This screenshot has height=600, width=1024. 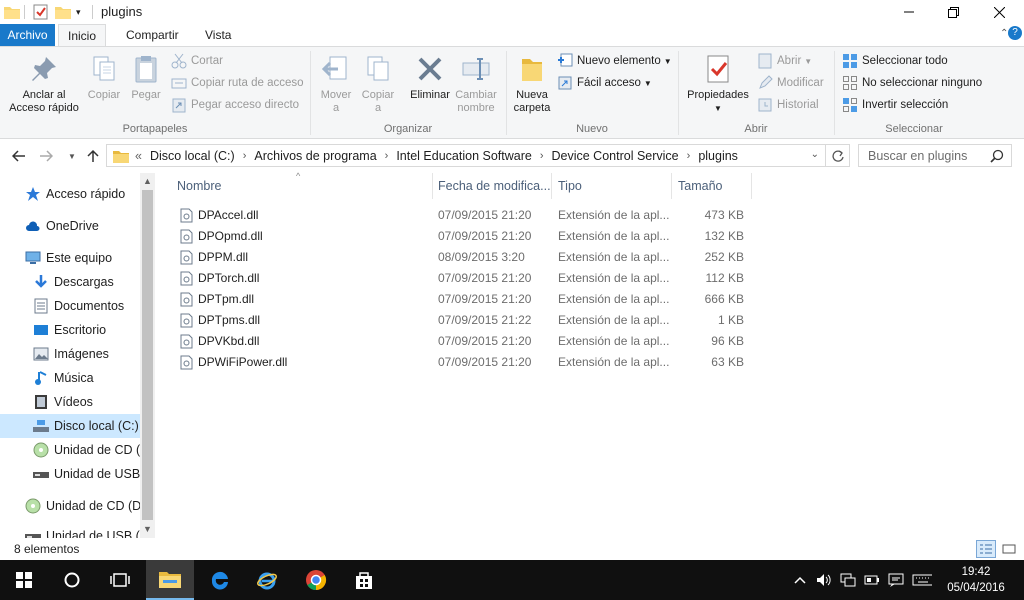 What do you see at coordinates (1015, 33) in the screenshot?
I see `help-icon: ?` at bounding box center [1015, 33].